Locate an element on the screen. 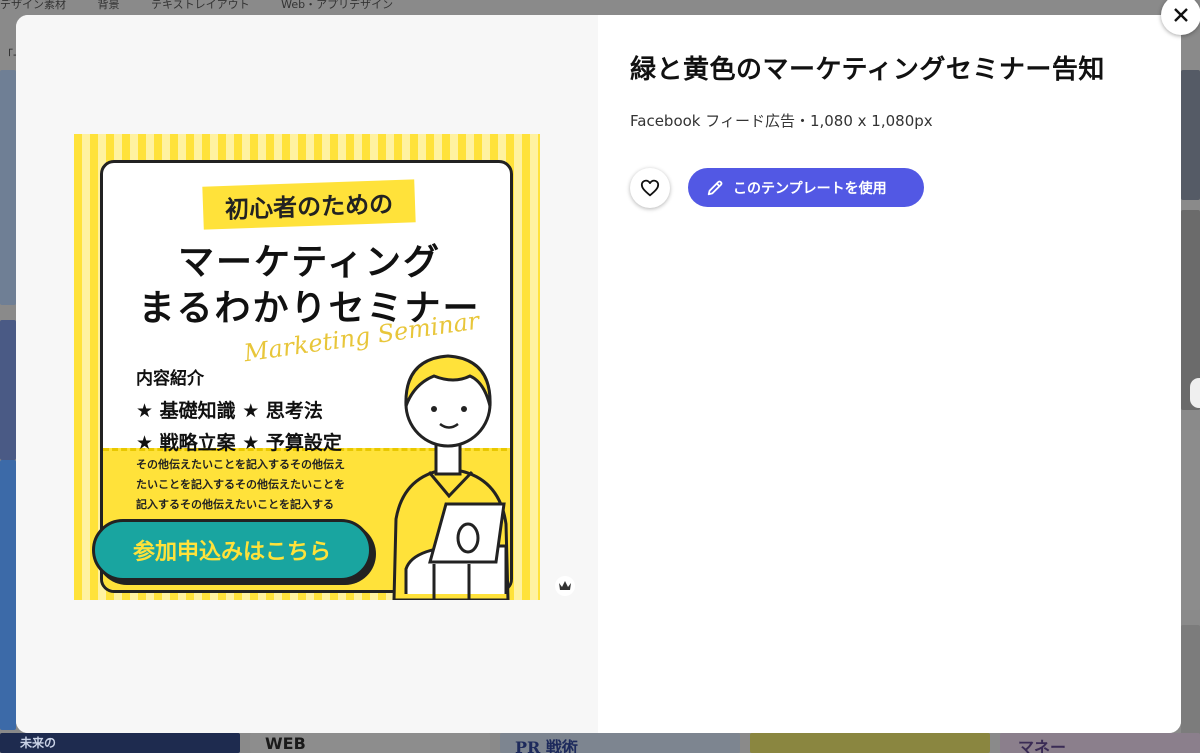 The image size is (1200, 753). crown-icon is located at coordinates (565, 586).